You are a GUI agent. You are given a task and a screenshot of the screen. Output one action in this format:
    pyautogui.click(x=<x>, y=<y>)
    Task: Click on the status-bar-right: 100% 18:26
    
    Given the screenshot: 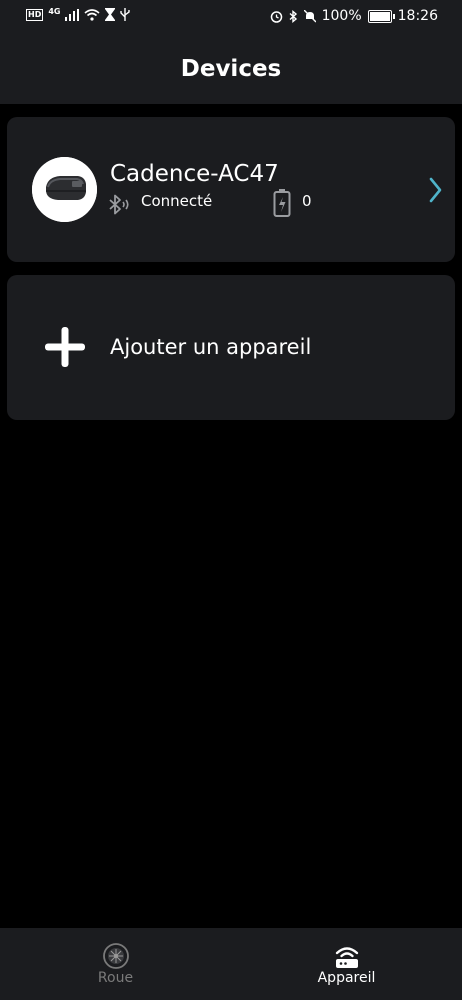 What is the action you would take?
    pyautogui.click(x=354, y=16)
    